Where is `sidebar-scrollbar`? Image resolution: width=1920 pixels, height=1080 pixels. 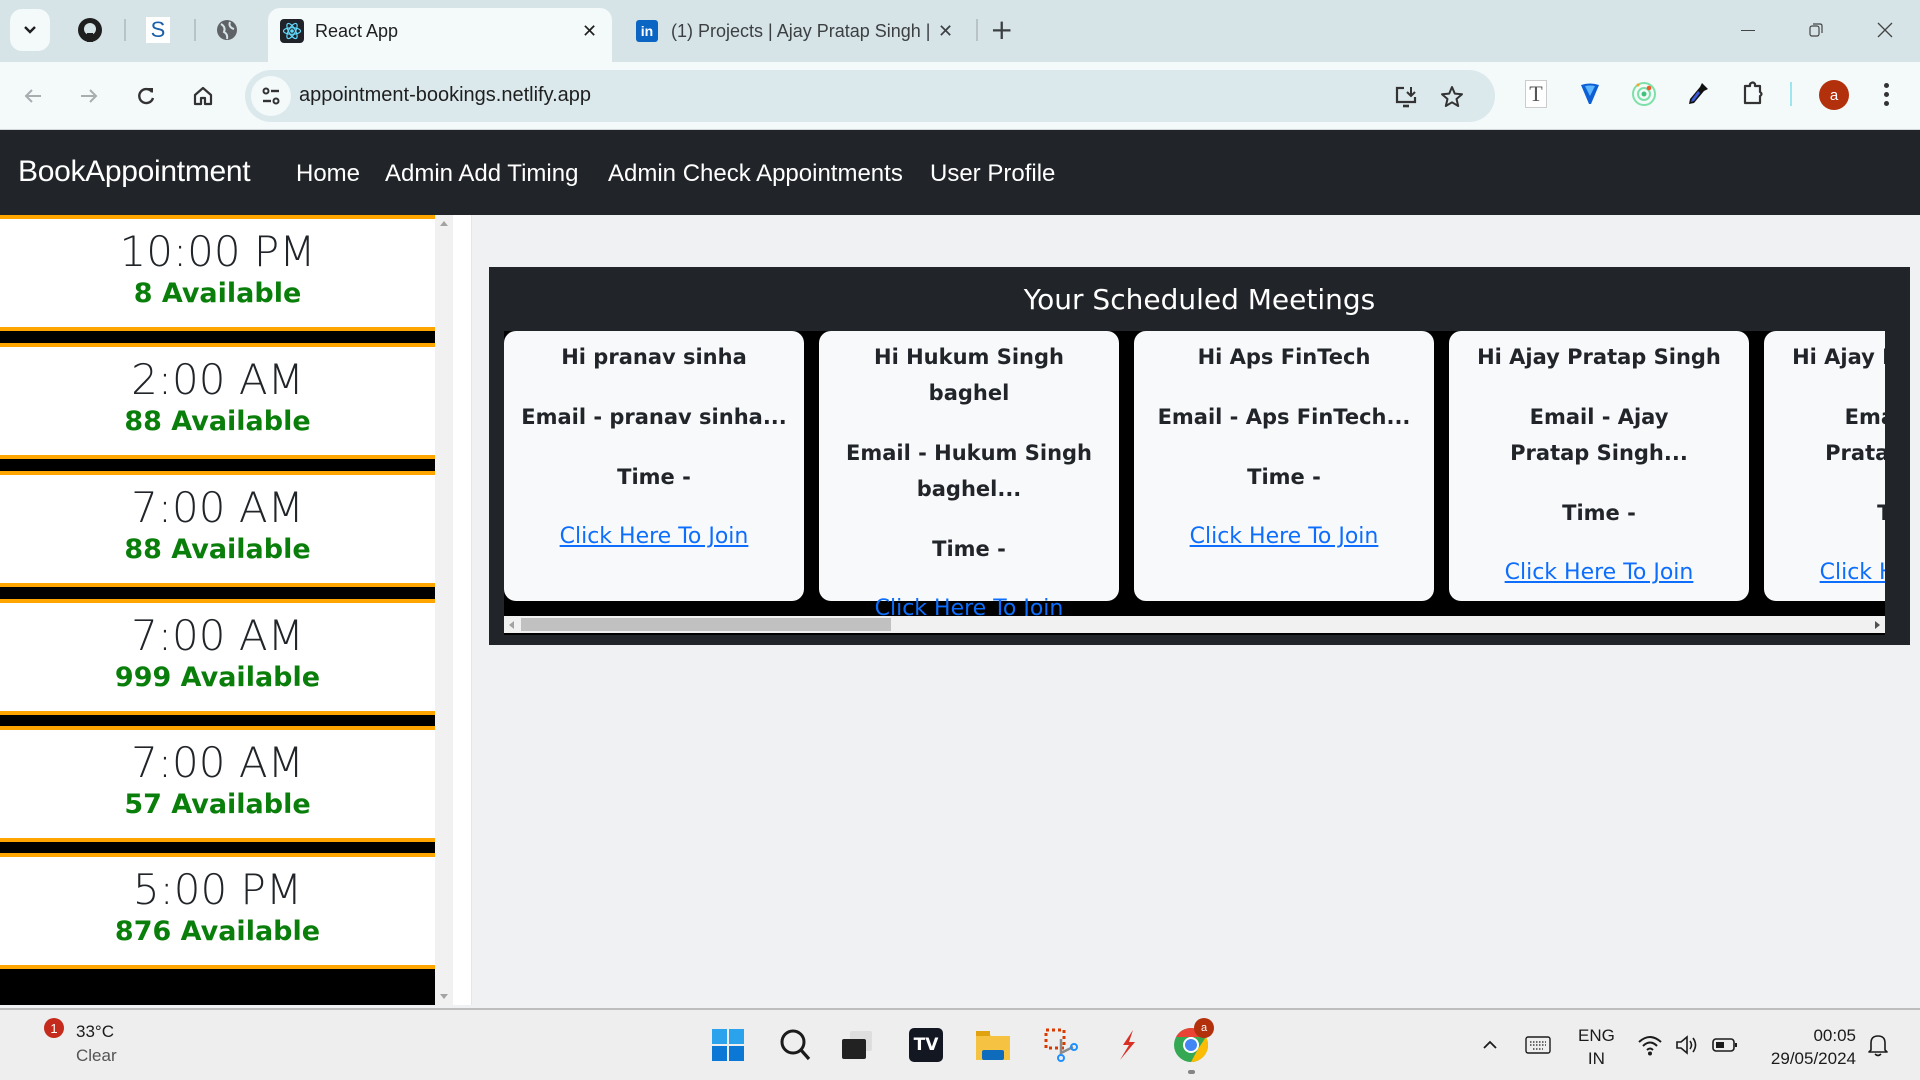 sidebar-scrollbar is located at coordinates (444, 610).